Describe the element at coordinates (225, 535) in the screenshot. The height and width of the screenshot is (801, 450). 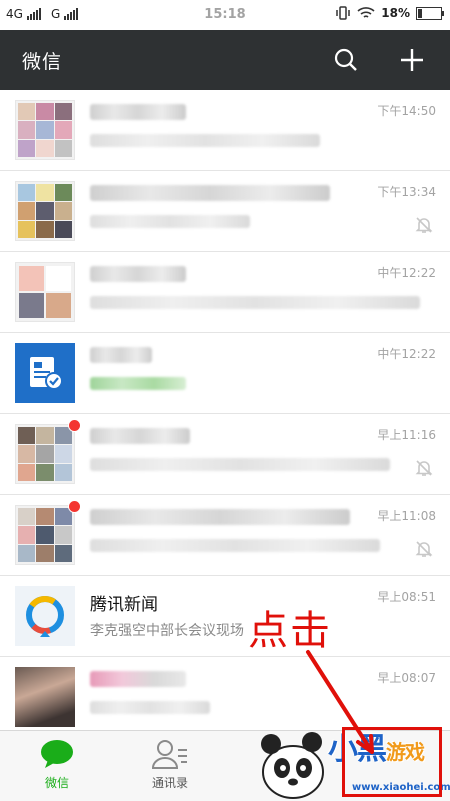
I see `chat-row: 早上11:08` at that location.